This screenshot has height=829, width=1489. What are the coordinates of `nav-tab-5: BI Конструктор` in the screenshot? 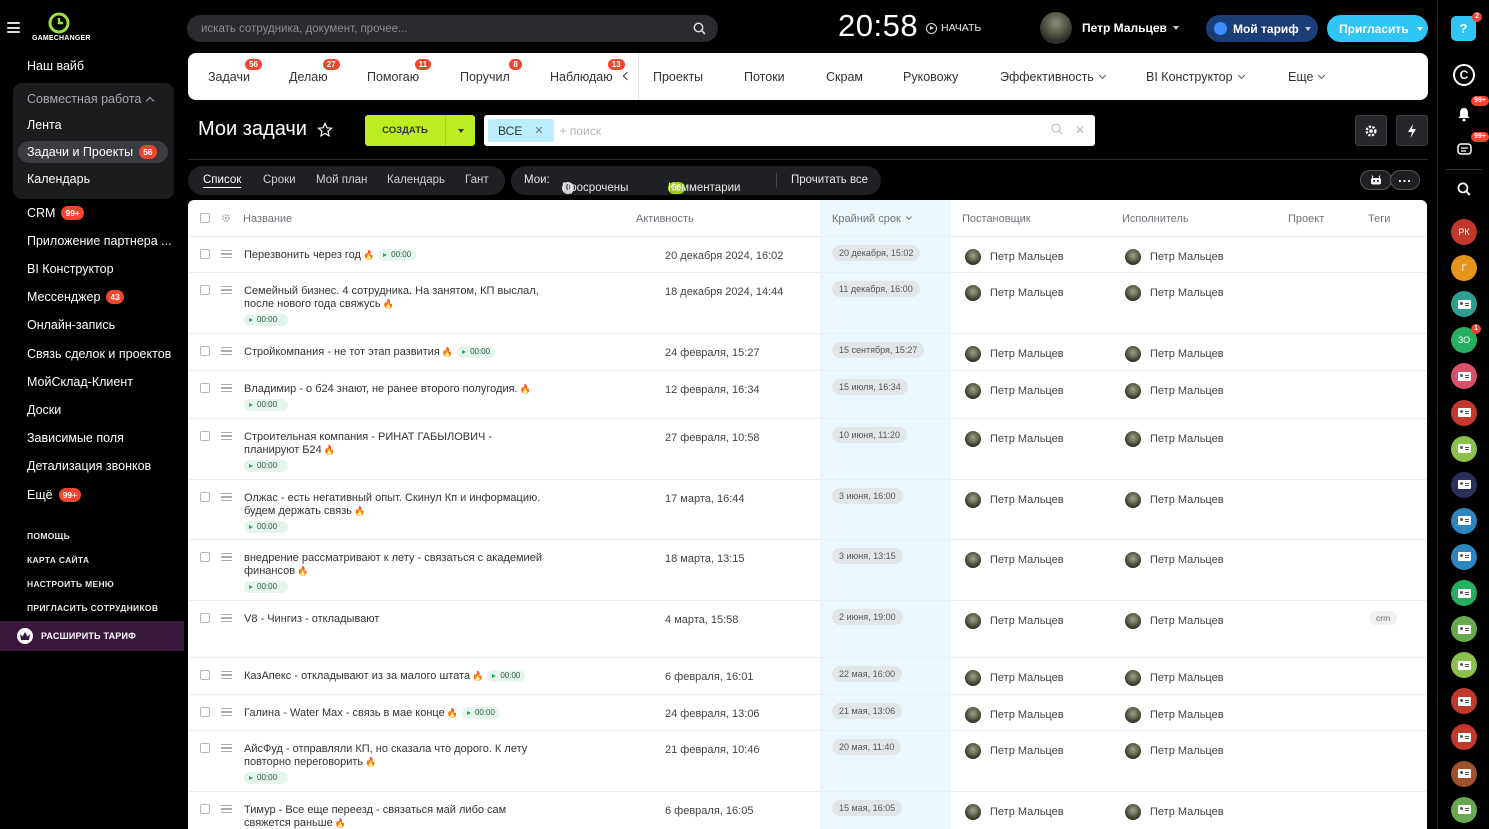 It's located at (1195, 77).